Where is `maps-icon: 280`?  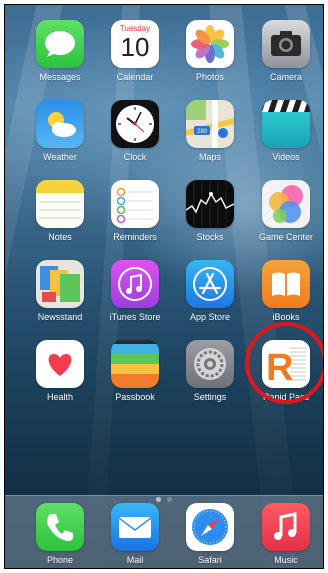
maps-icon: 280 is located at coordinates (210, 124).